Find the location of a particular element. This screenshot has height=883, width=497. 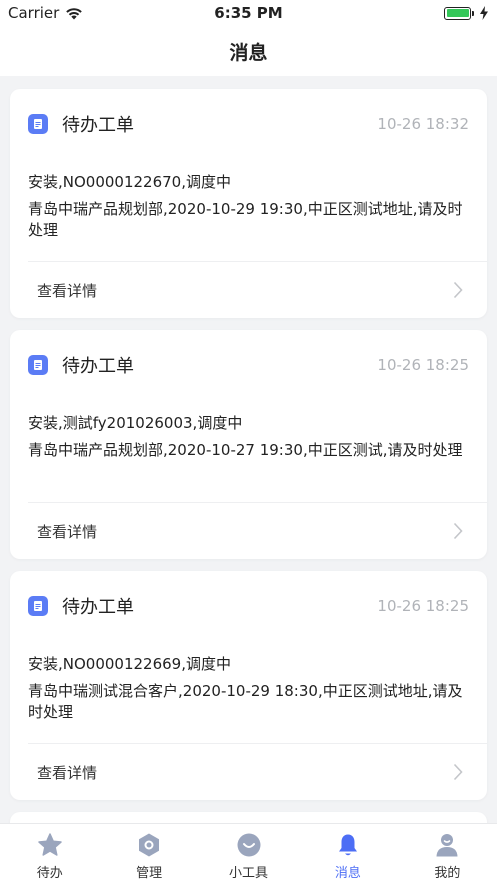

message-summary: 安装,测試fy201026003,调度中 is located at coordinates (135, 423).